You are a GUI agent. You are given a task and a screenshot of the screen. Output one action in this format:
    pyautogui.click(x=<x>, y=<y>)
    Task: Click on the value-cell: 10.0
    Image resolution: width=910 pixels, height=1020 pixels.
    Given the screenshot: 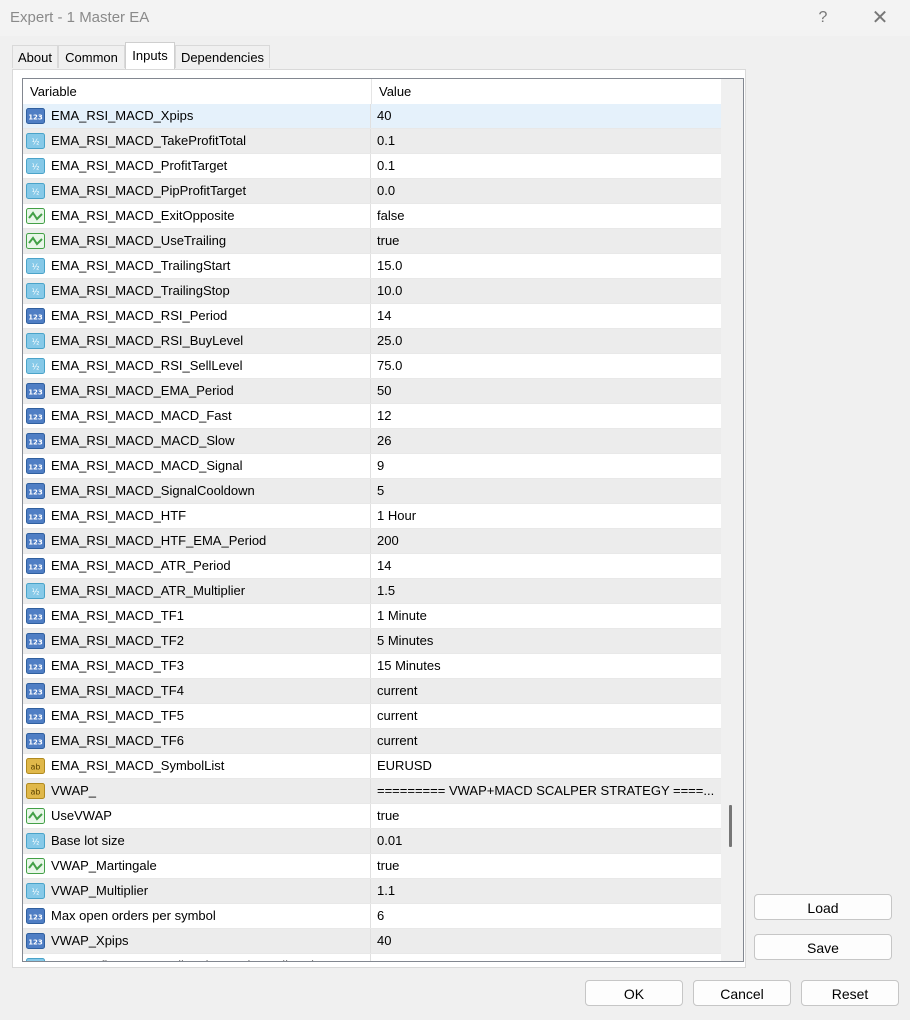 What is the action you would take?
    pyautogui.click(x=546, y=291)
    